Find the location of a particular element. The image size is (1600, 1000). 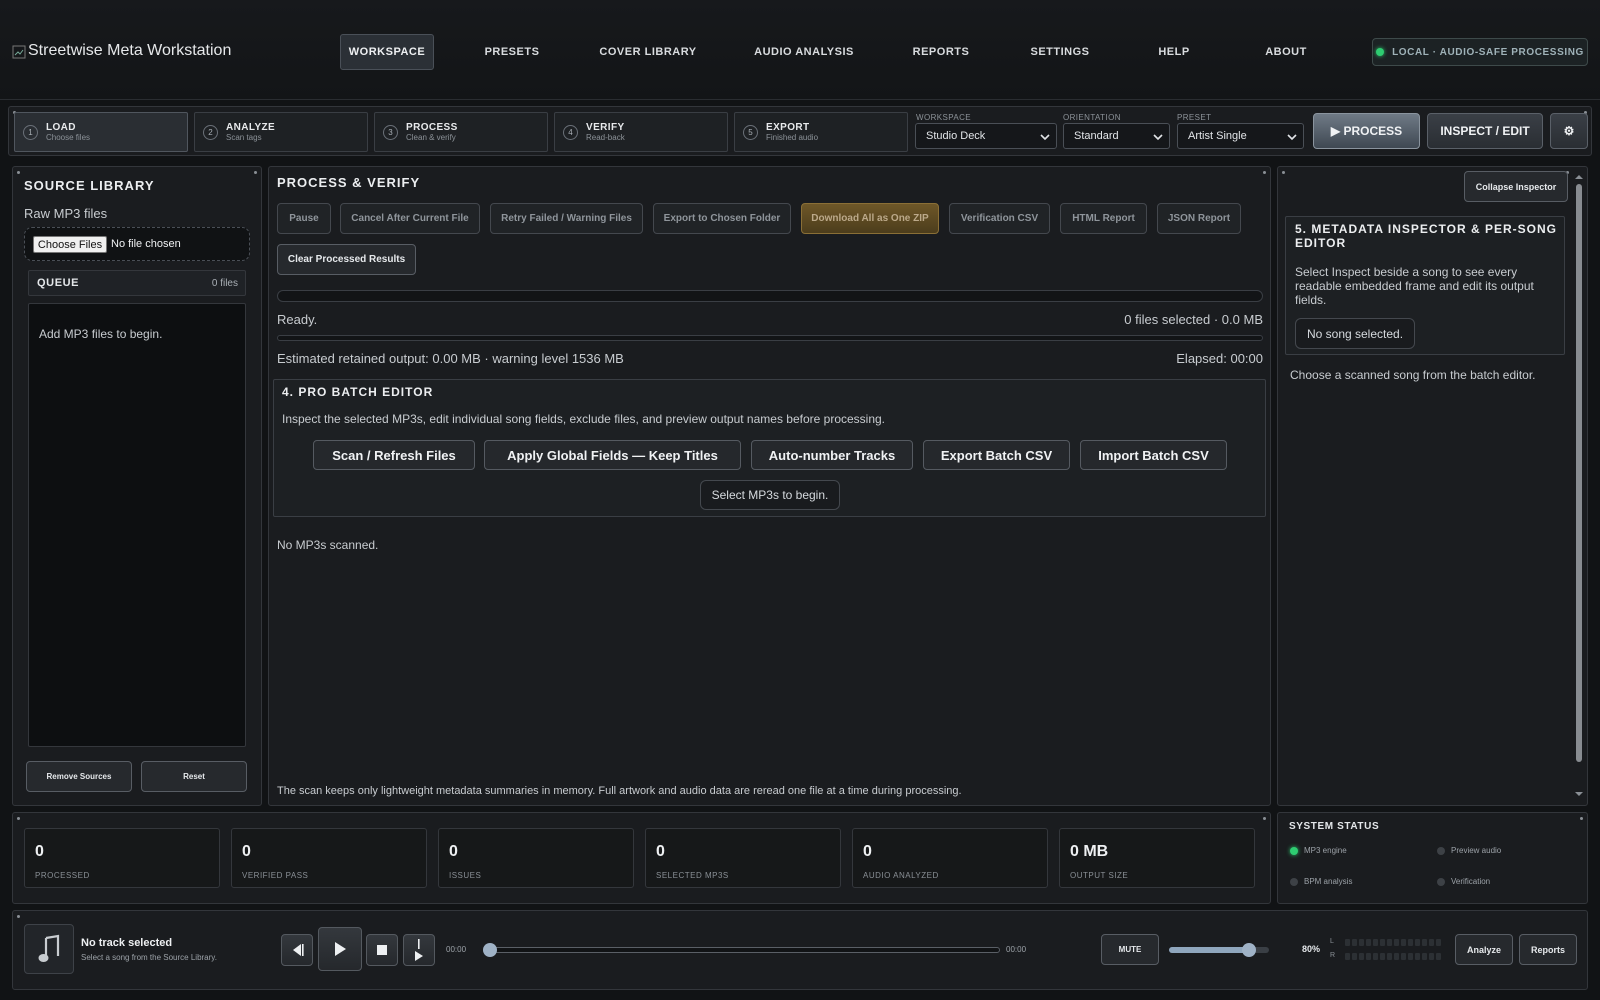

export-to-folder-button: Export to Chosen Folder is located at coordinates (722, 218).